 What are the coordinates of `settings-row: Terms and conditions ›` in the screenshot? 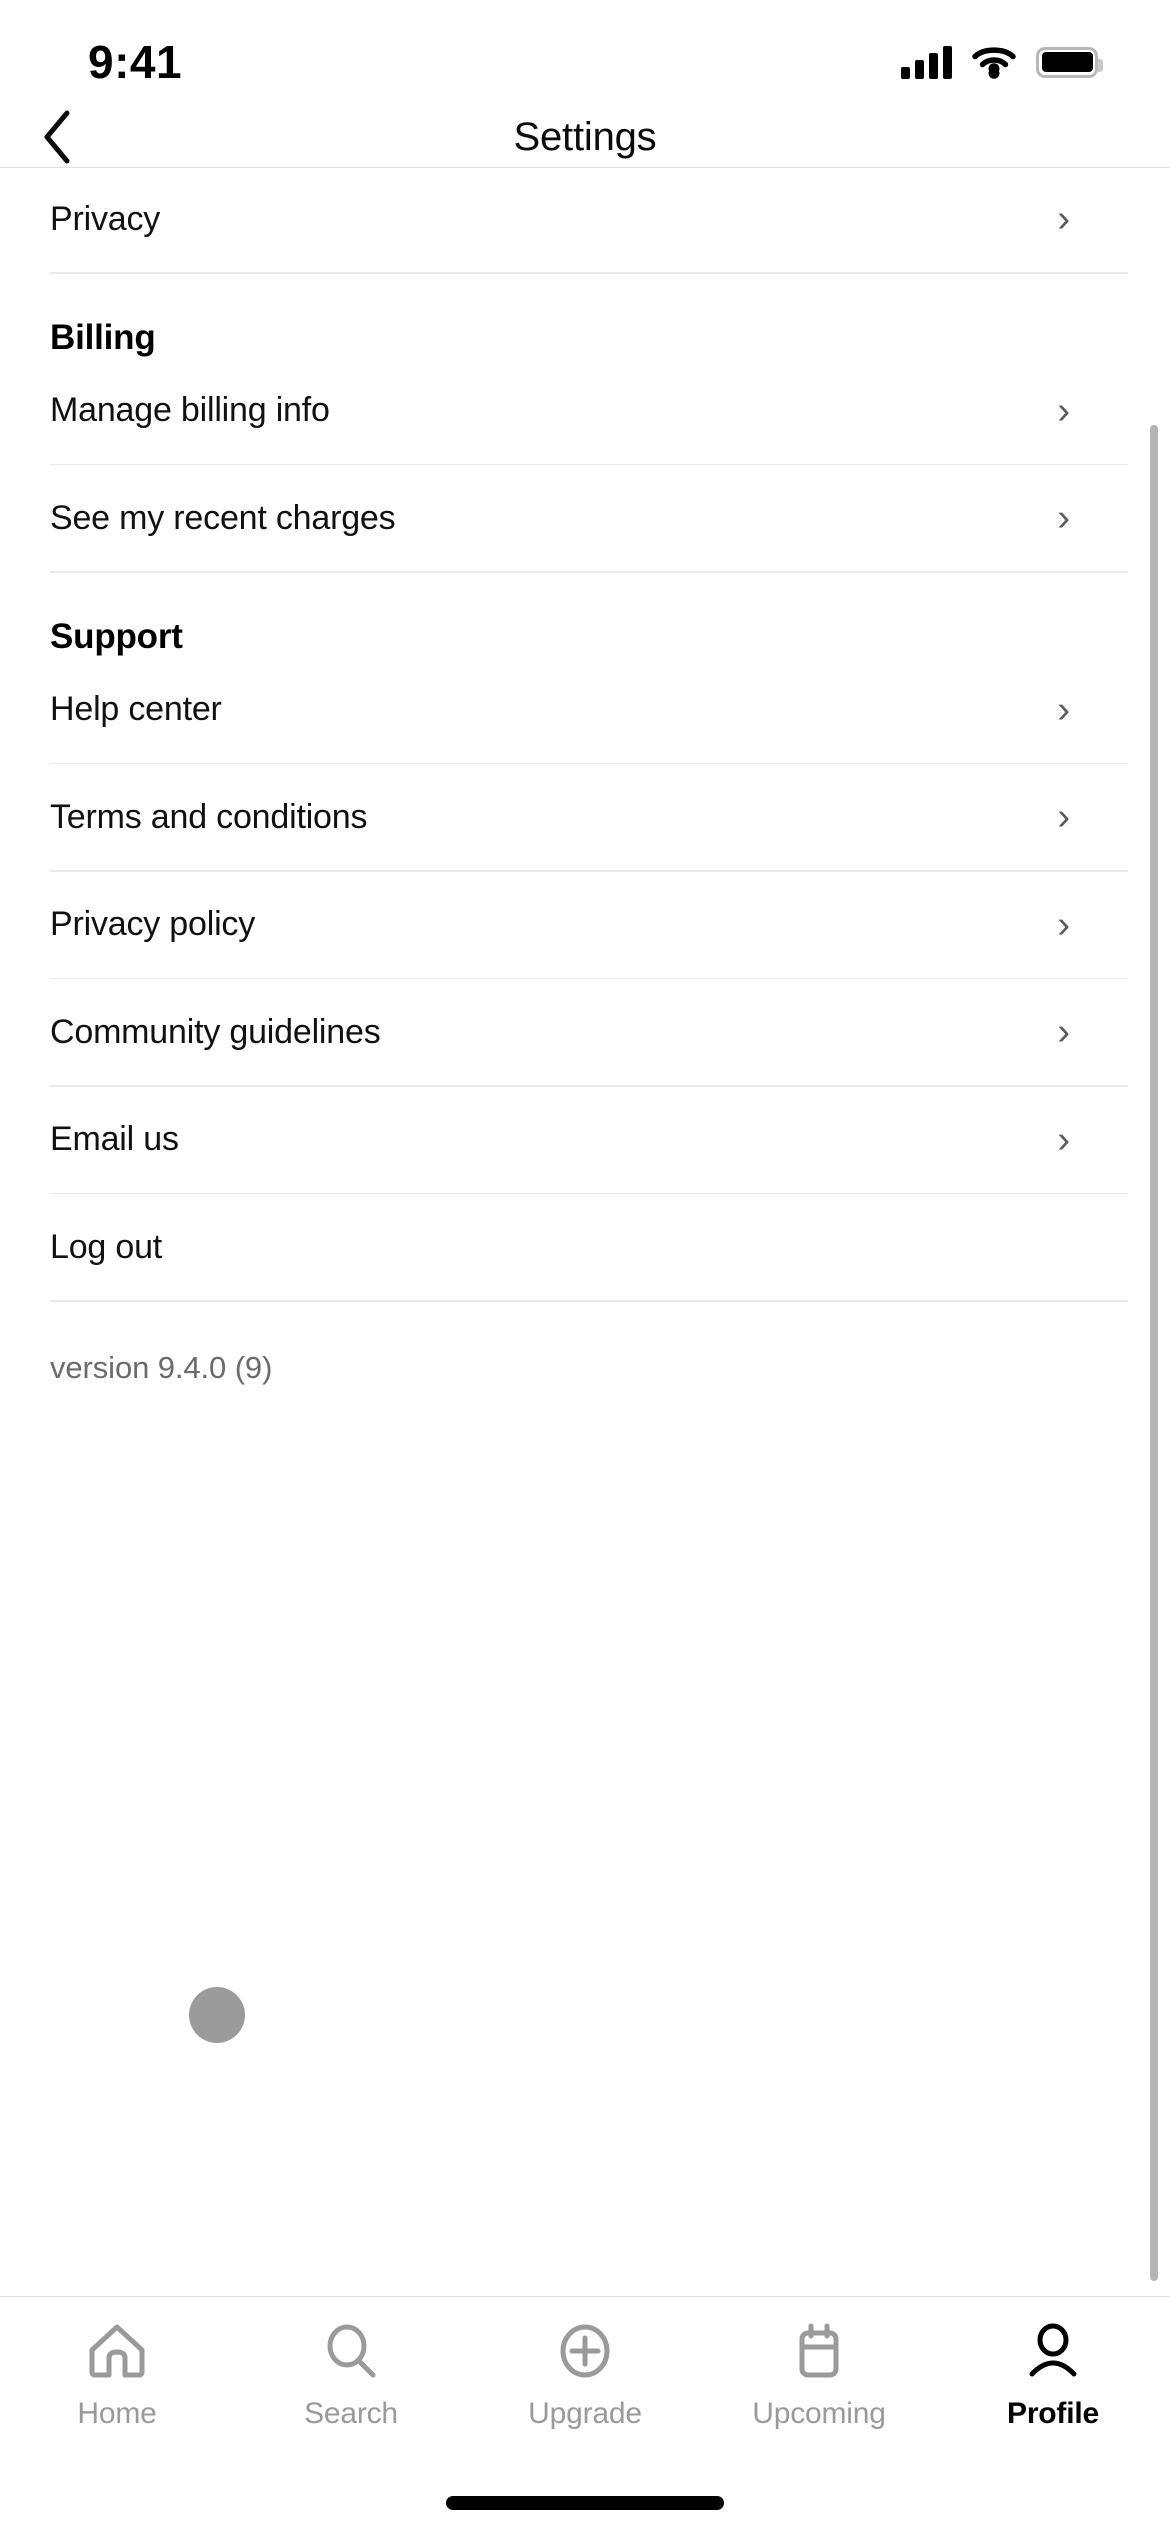 It's located at (589, 817).